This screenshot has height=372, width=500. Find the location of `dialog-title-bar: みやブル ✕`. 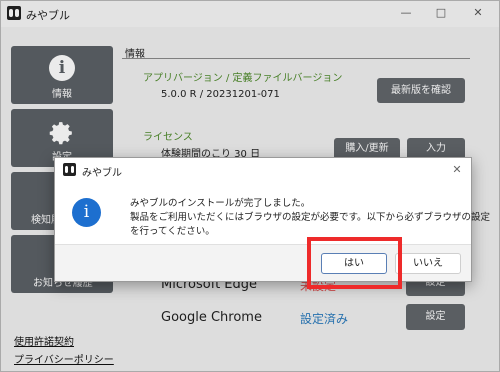

dialog-title-bar: みやブル ✕ is located at coordinates (263, 170).